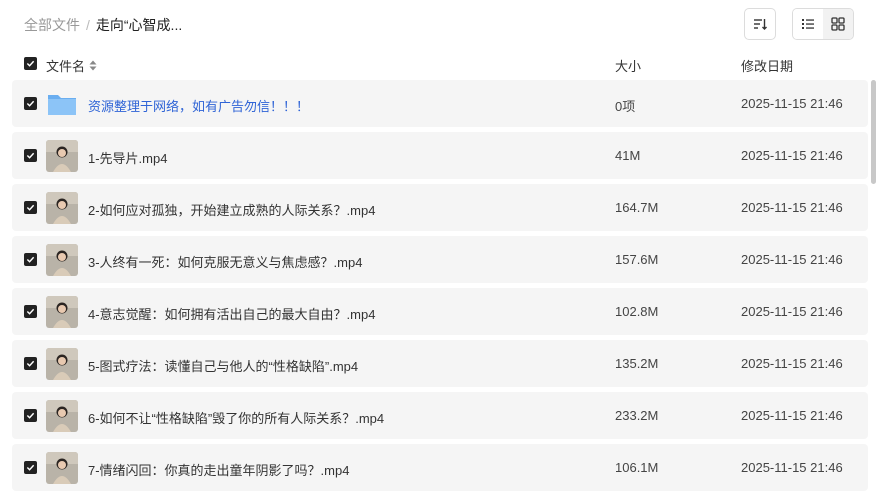 The image size is (878, 495). What do you see at coordinates (127, 157) in the screenshot?
I see `file-name: 1-先导片.mp4` at bounding box center [127, 157].